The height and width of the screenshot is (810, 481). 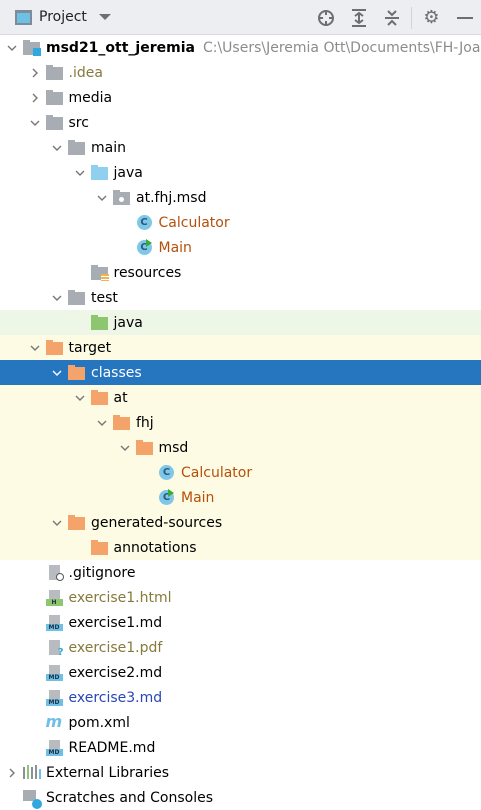 What do you see at coordinates (115, 697) in the screenshot?
I see `tree-node-label: exercise3.md` at bounding box center [115, 697].